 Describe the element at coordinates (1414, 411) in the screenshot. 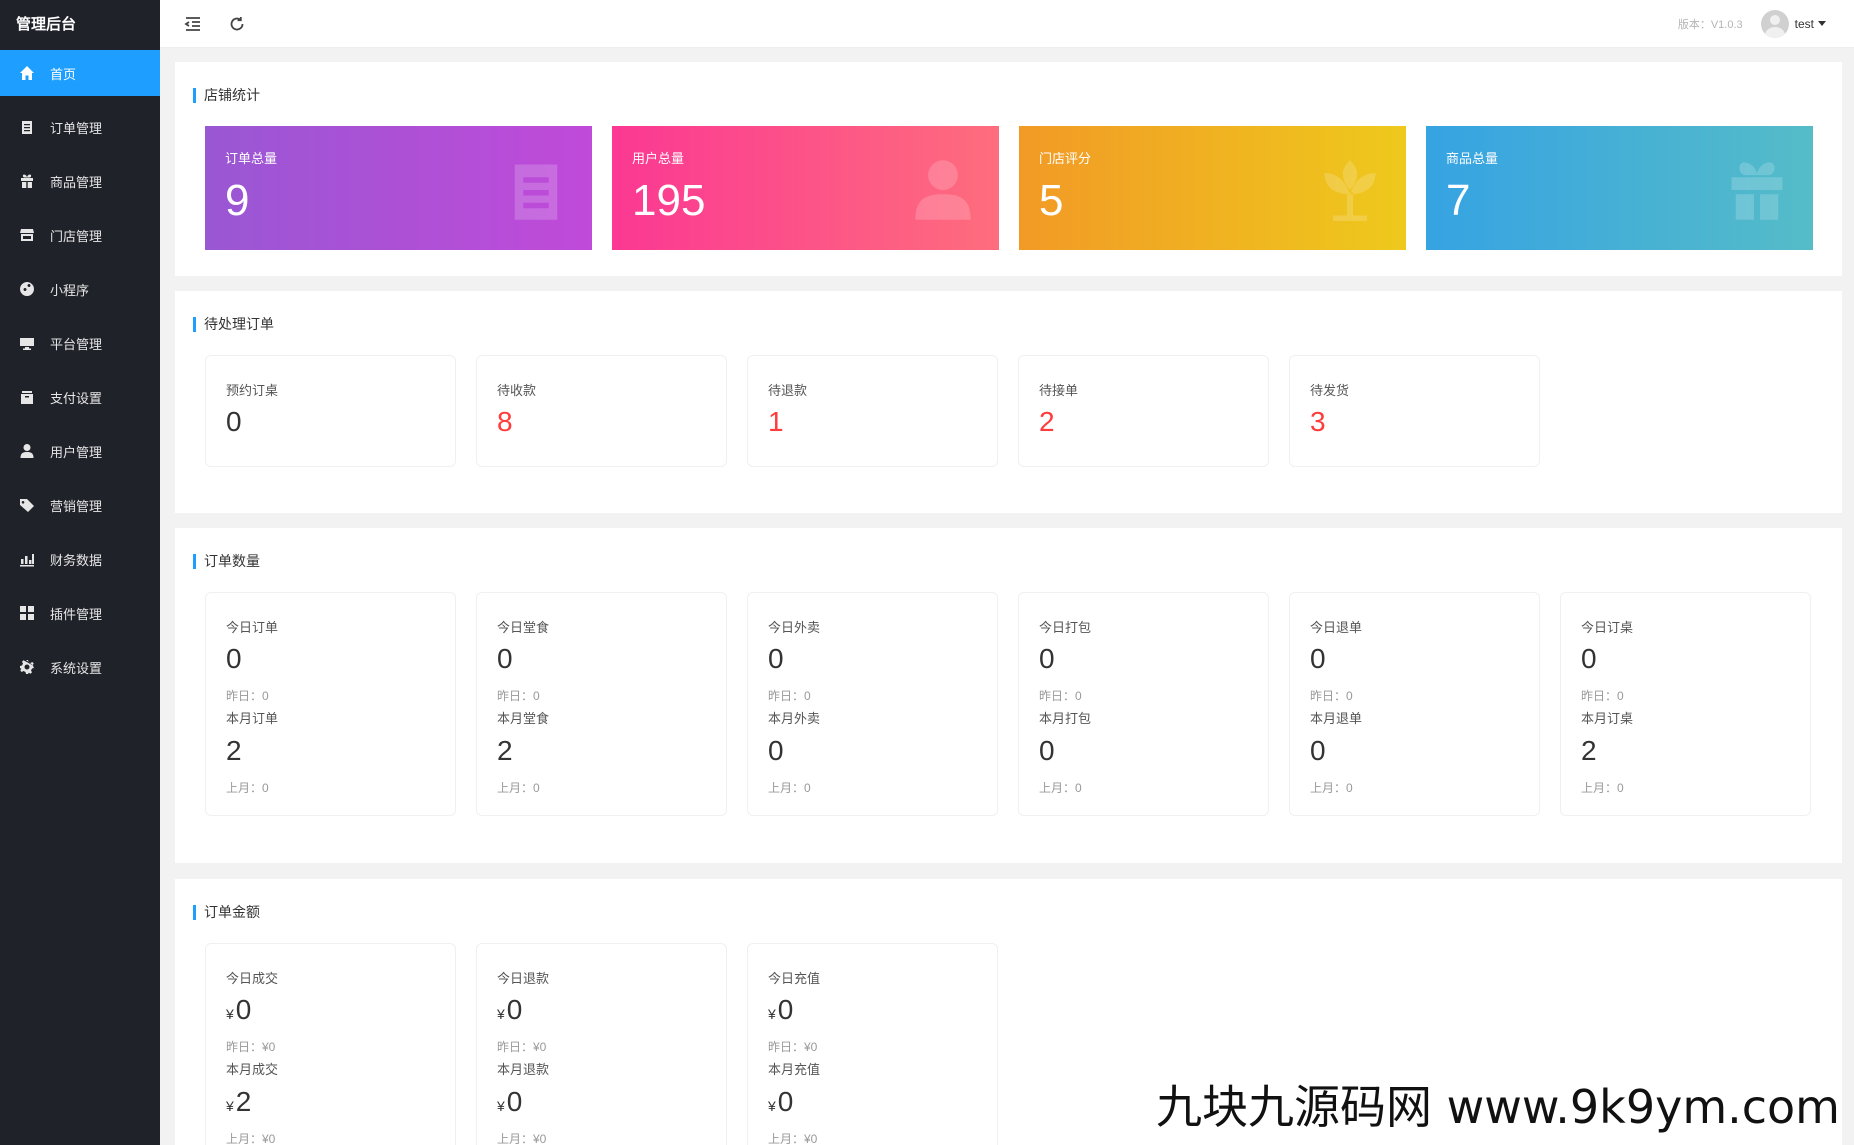

I see `pending-card-ship: 待发货 3` at that location.